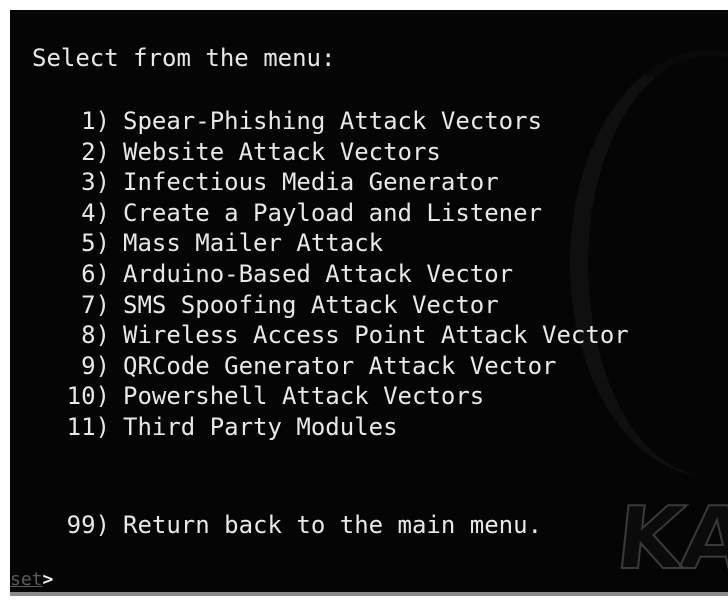 The width and height of the screenshot is (728, 600). Describe the element at coordinates (95, 212) in the screenshot. I see `menu-item-number: 4)` at that location.